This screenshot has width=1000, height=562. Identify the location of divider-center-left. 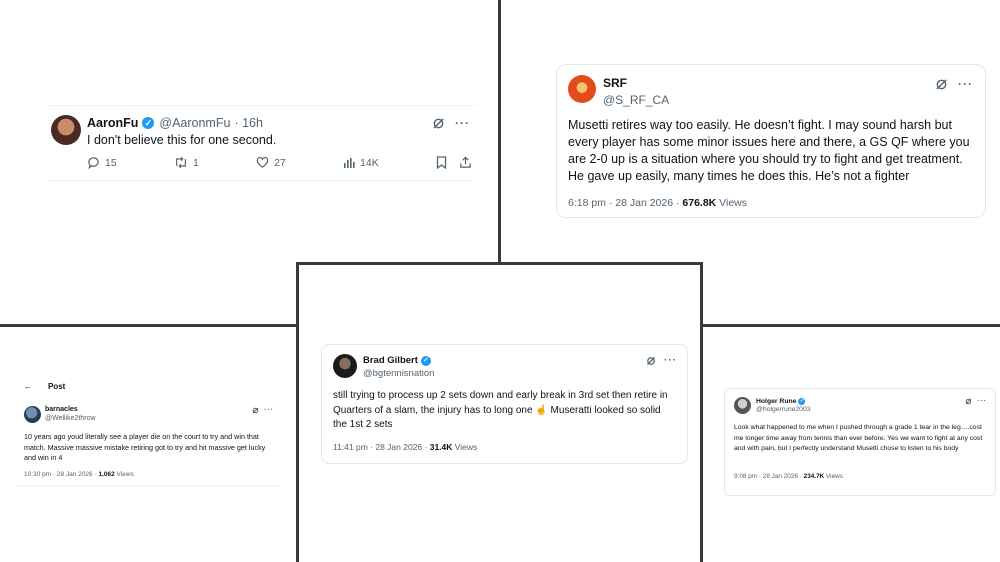
(297, 412).